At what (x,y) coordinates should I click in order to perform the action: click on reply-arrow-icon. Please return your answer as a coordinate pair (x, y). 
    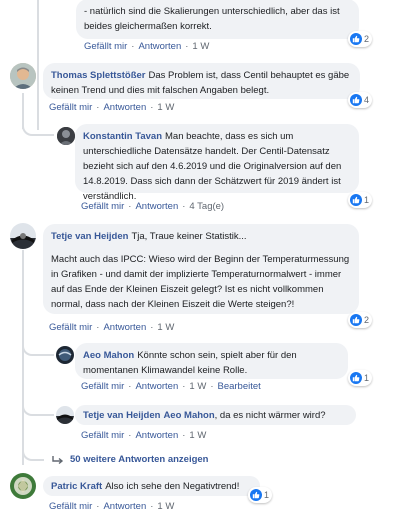
    Looking at the image, I should click on (58, 459).